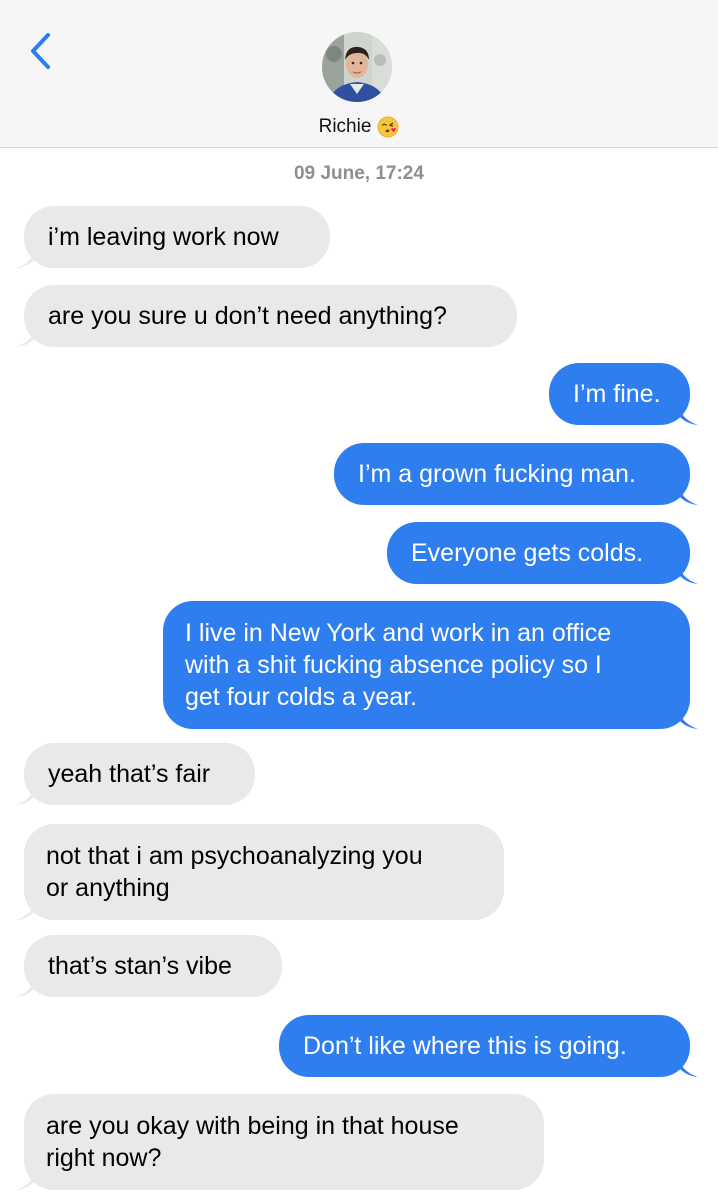  I want to click on incoming-message-bubble: yeah that’s fair, so click(135, 774).